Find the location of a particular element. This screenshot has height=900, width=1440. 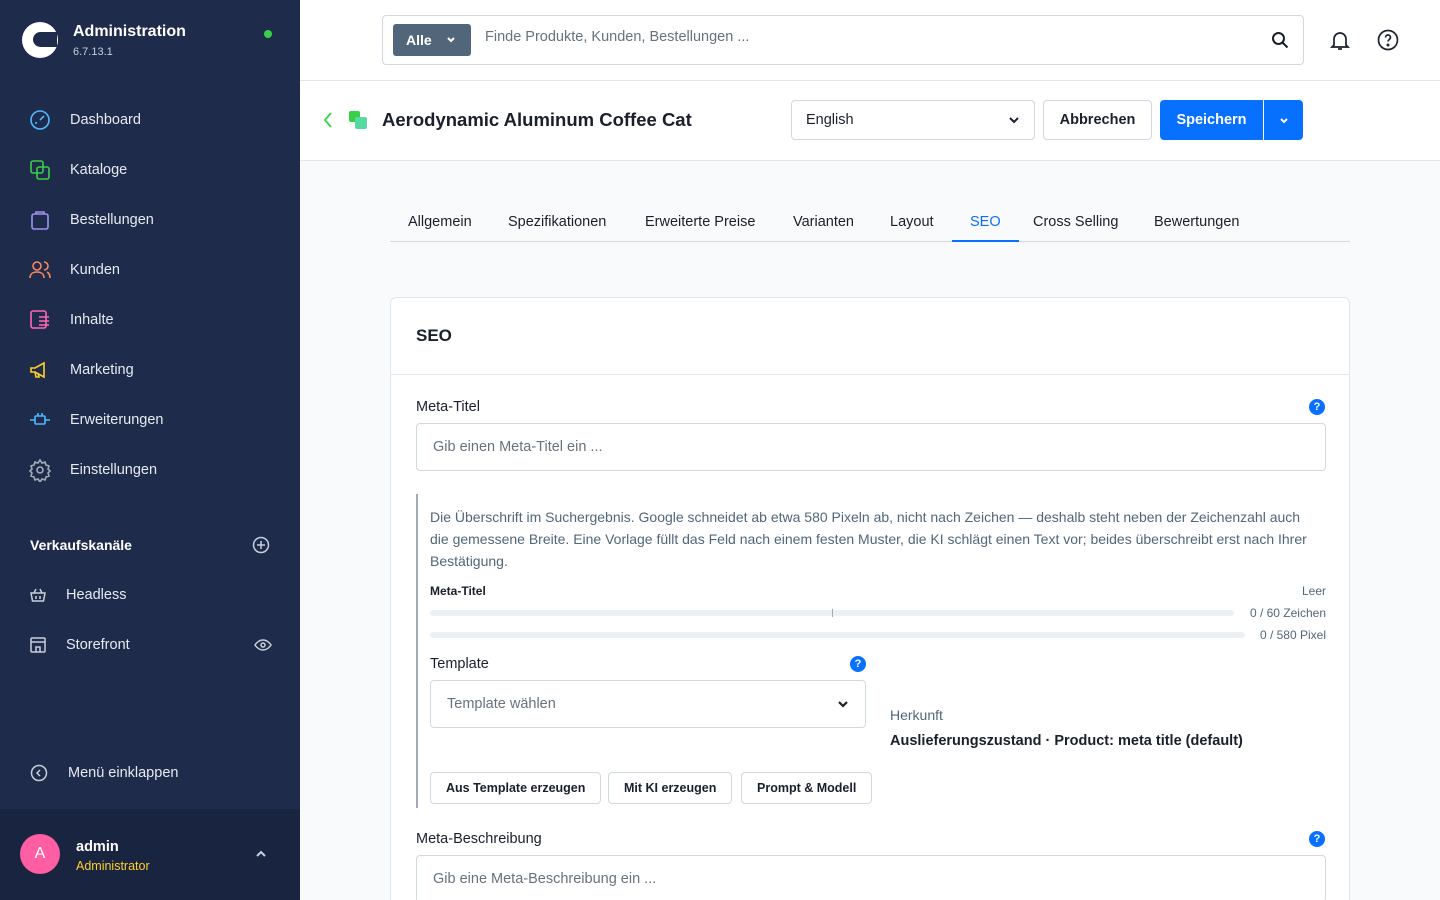

language-select: English is located at coordinates (913, 120).